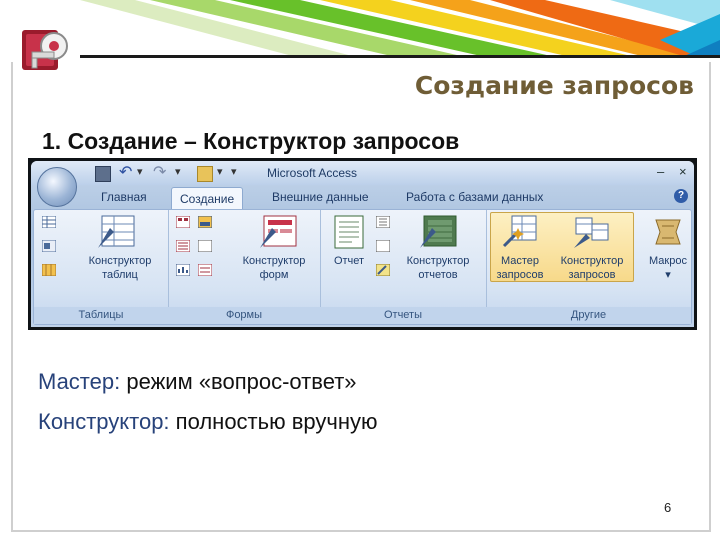 The width and height of the screenshot is (720, 540). Describe the element at coordinates (244, 315) in the screenshot. I see `group-label-forms: Формы` at that location.